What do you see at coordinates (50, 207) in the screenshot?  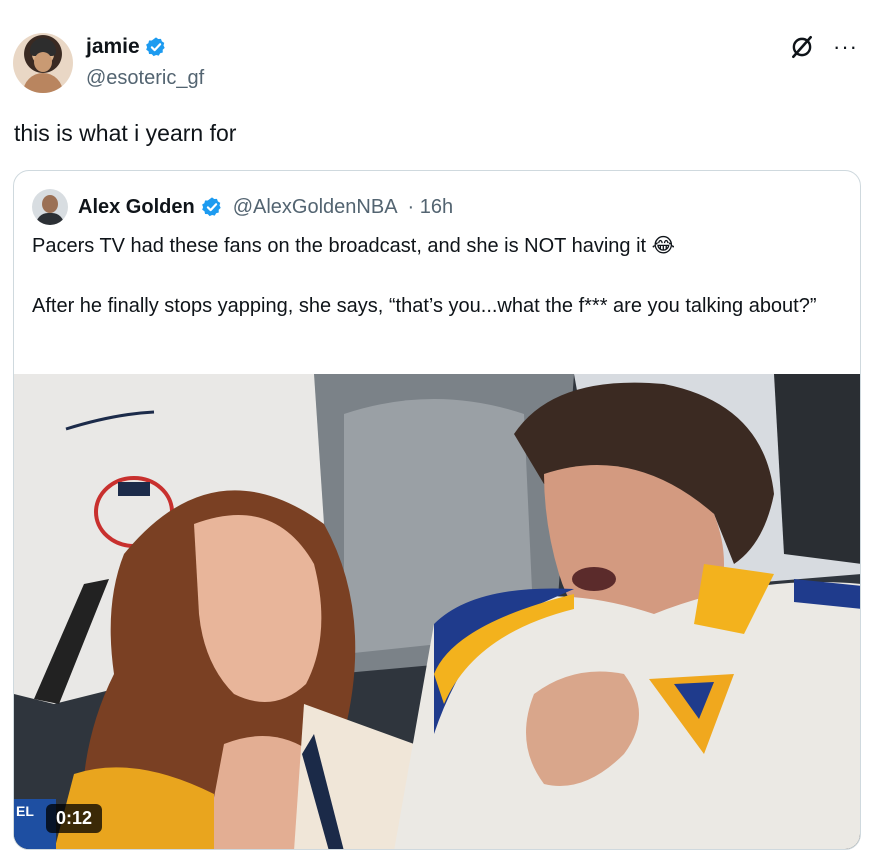 I see `quoted-author-avatar` at bounding box center [50, 207].